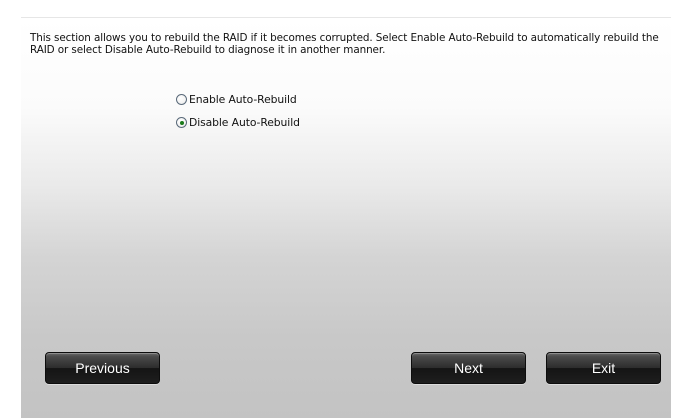 The image size is (692, 418). Describe the element at coordinates (243, 99) in the screenshot. I see `enable-auto-rebuild-label: Enable Auto-Rebuild` at that location.